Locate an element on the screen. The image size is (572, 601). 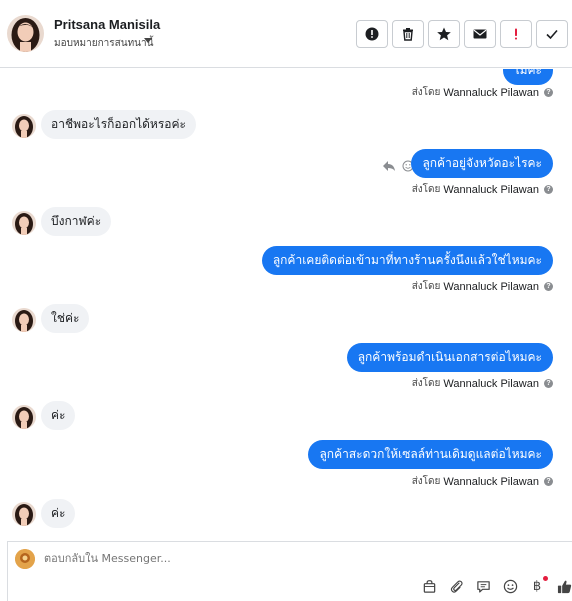
contact-name: Pritsana Manisila is located at coordinates (107, 24).